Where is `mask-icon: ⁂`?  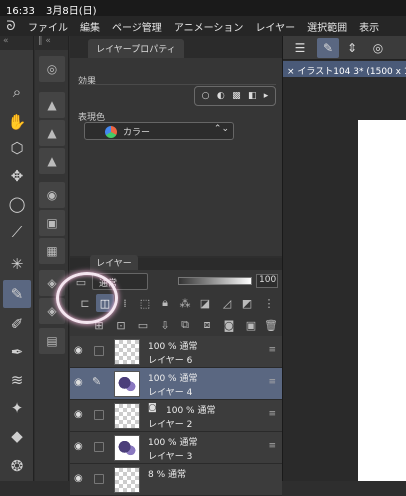
mask-icon: ⁂ is located at coordinates (185, 303).